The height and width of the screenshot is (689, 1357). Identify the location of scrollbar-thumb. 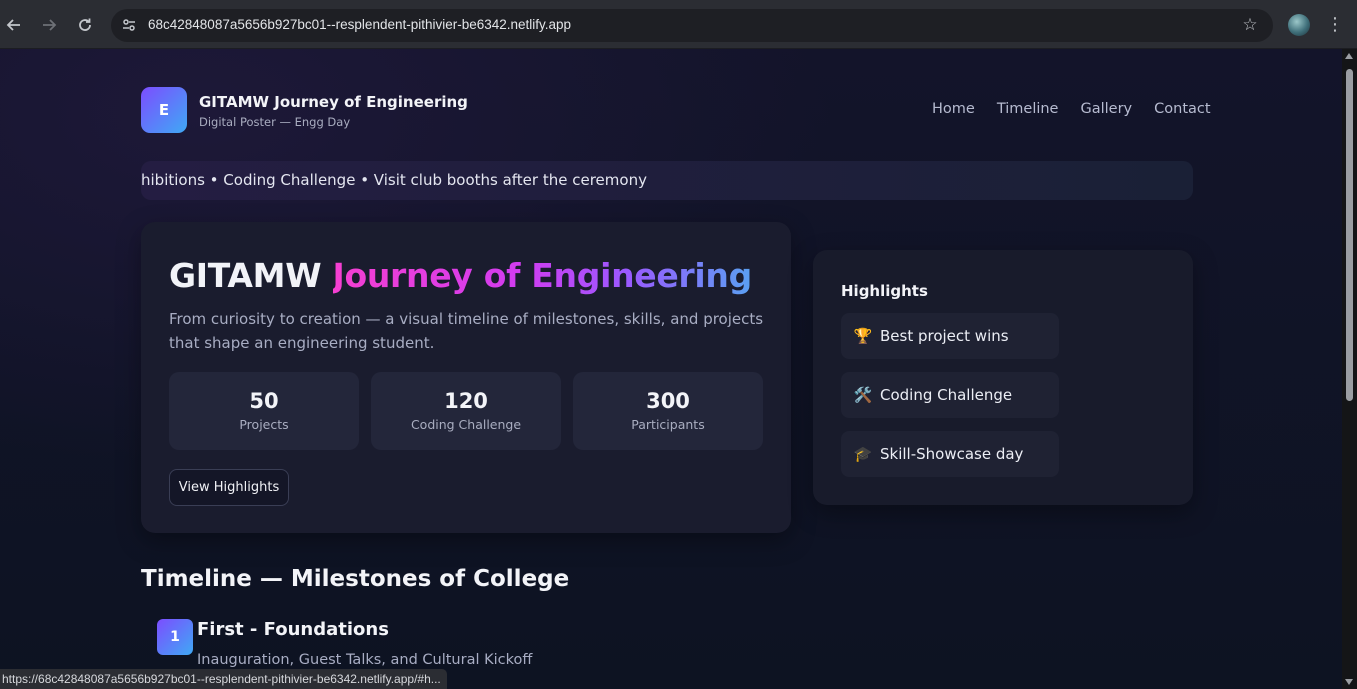
(1349, 235).